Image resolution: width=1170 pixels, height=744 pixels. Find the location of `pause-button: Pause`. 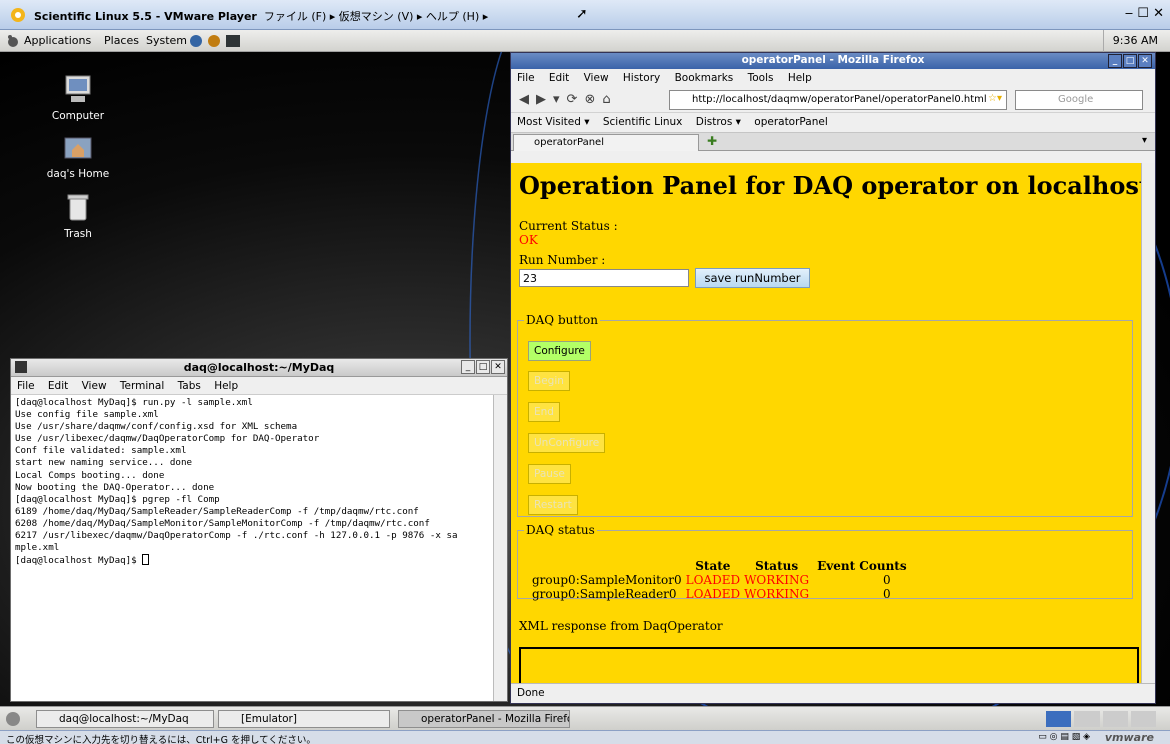

pause-button: Pause is located at coordinates (549, 474).